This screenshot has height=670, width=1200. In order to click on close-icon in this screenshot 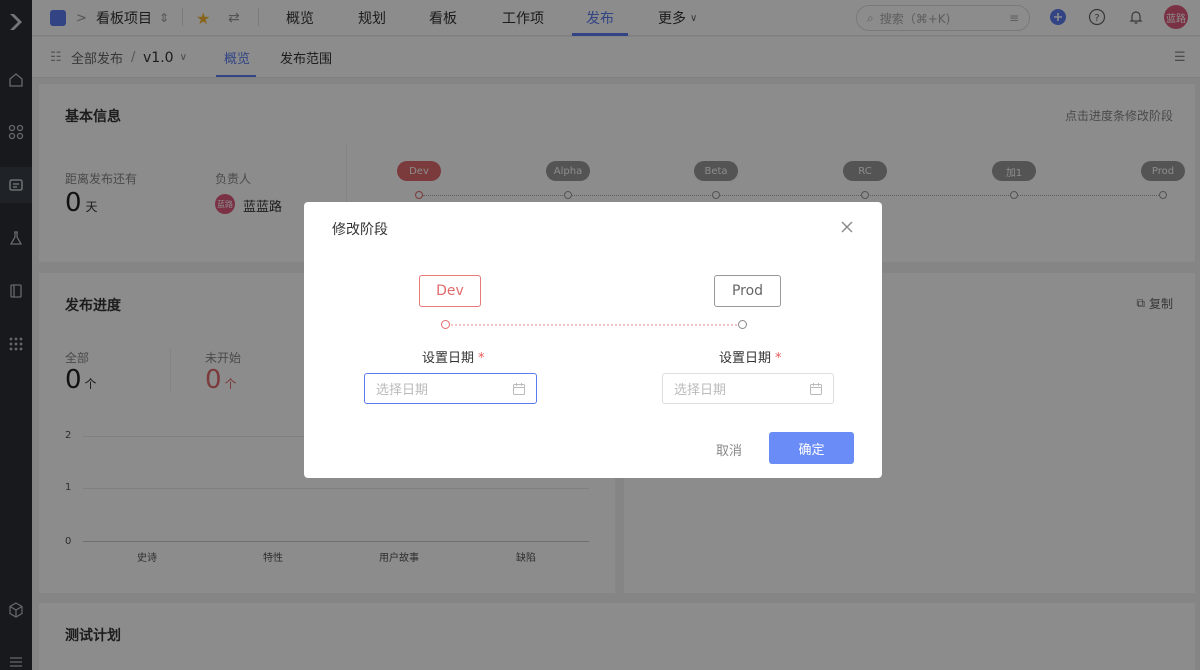, I will do `click(847, 227)`.